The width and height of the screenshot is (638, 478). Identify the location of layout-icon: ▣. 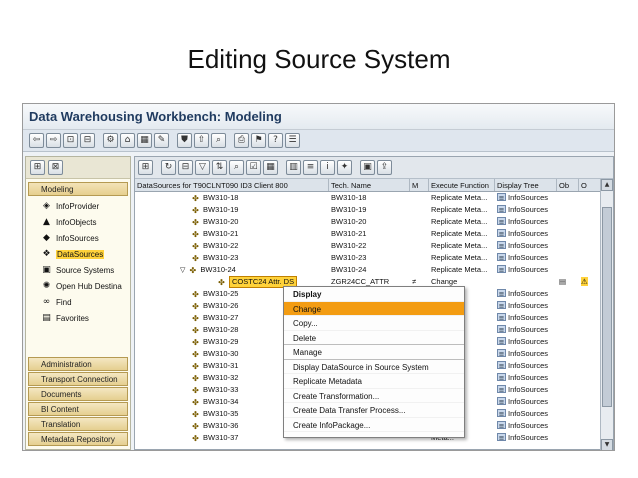
(367, 167).